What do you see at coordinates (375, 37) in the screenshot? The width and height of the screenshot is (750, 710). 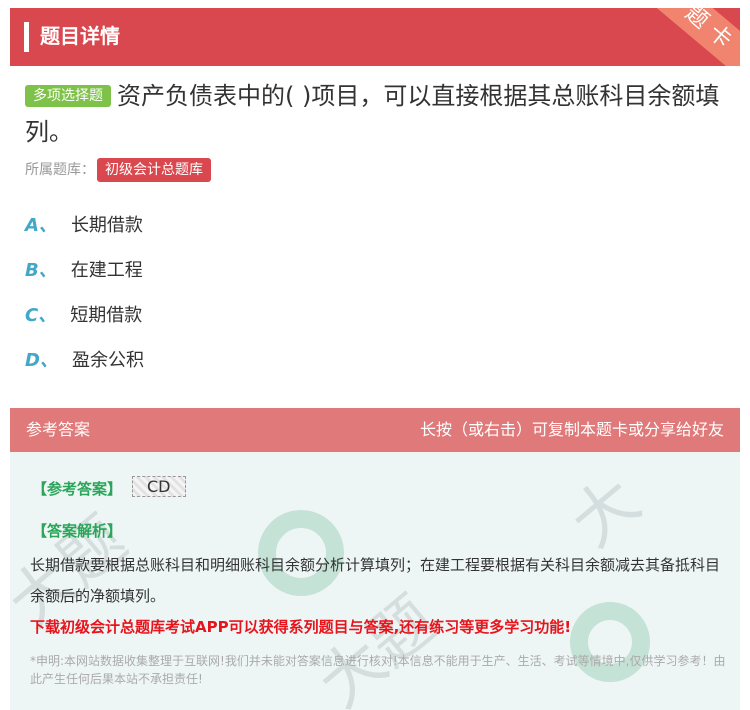 I see `header-bar: 题目详情 题卡` at bounding box center [375, 37].